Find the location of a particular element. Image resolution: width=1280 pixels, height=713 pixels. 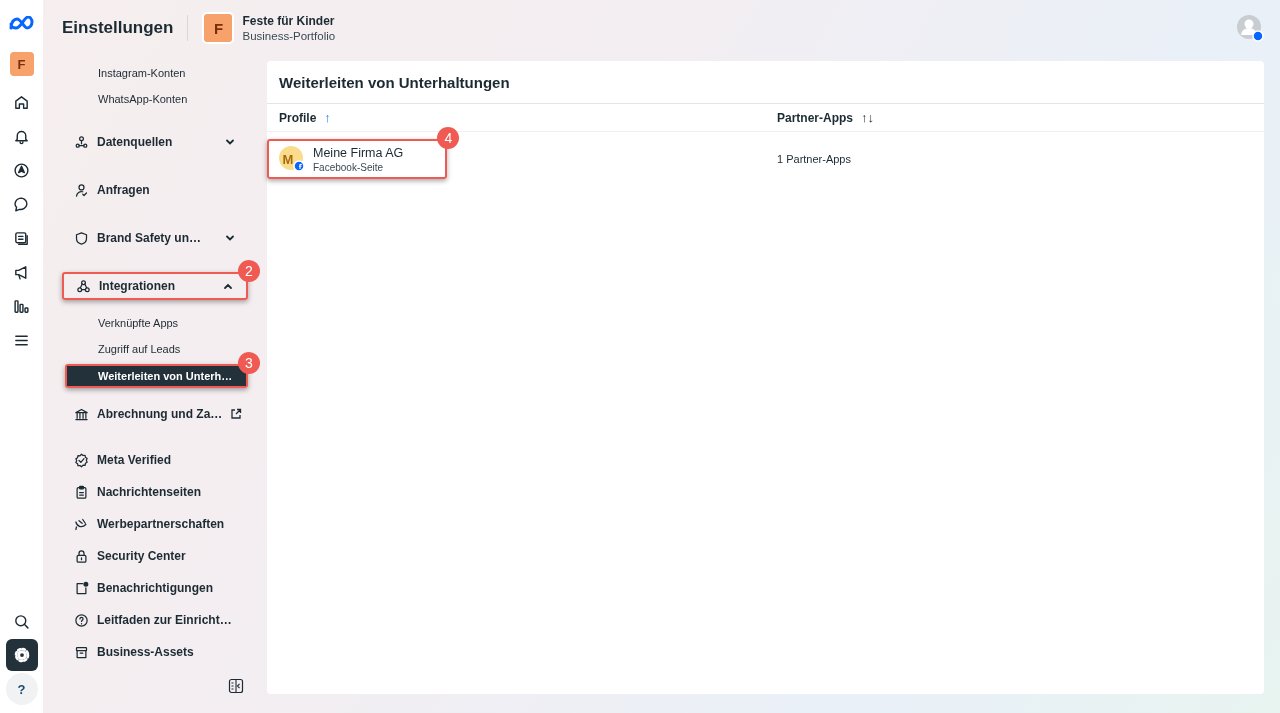

business-name: Feste für Kinder is located at coordinates (289, 21).